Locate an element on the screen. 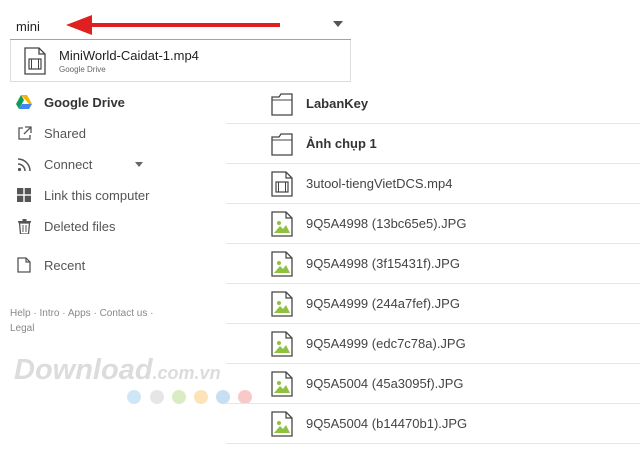 The image size is (640, 455). red-arrow-icon is located at coordinates (173, 25).